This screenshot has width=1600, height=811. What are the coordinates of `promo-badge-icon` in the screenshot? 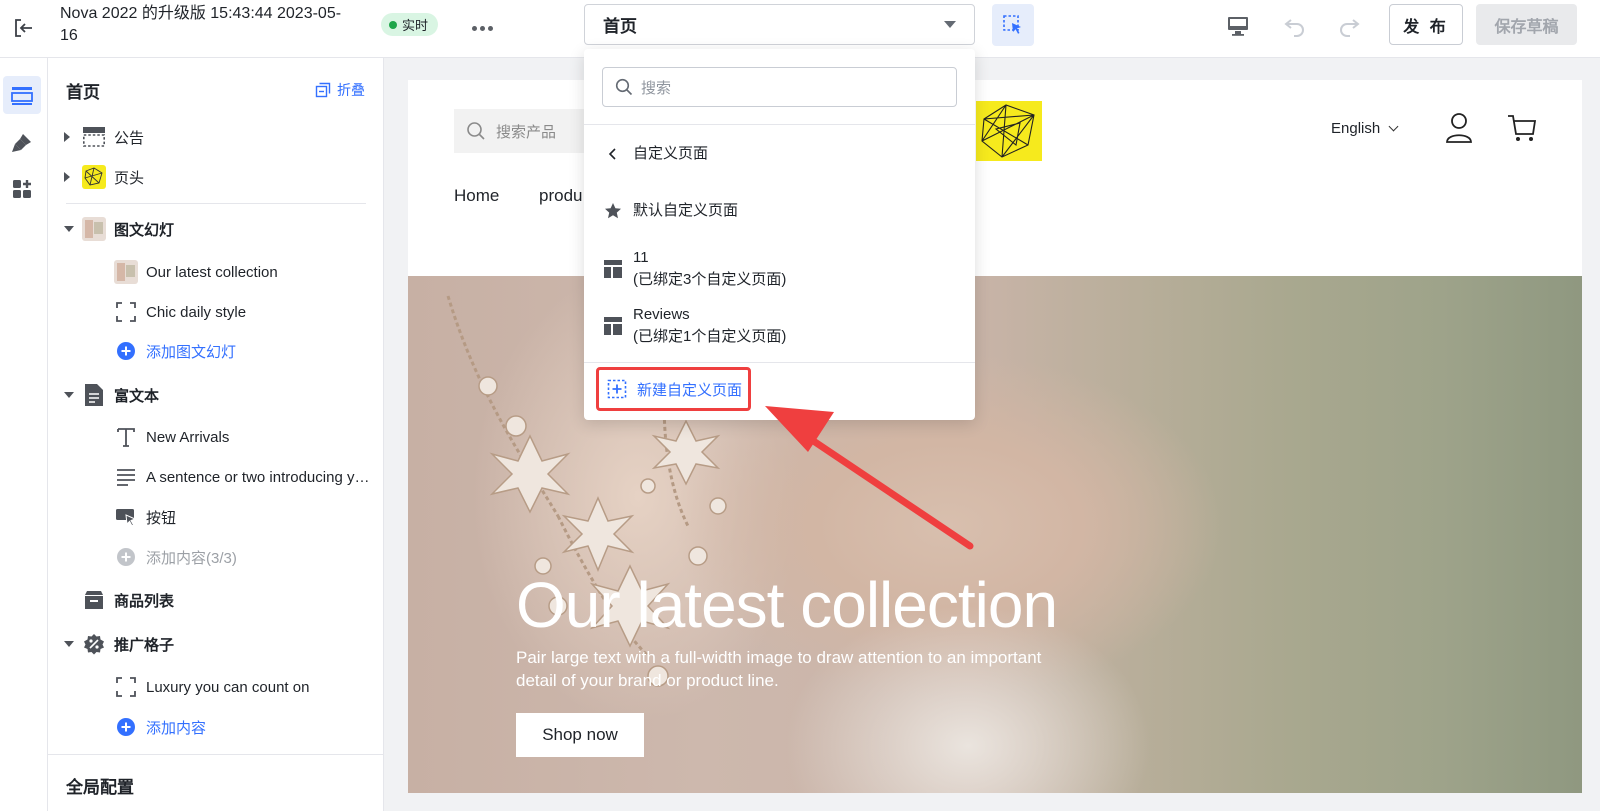 It's located at (94, 644).